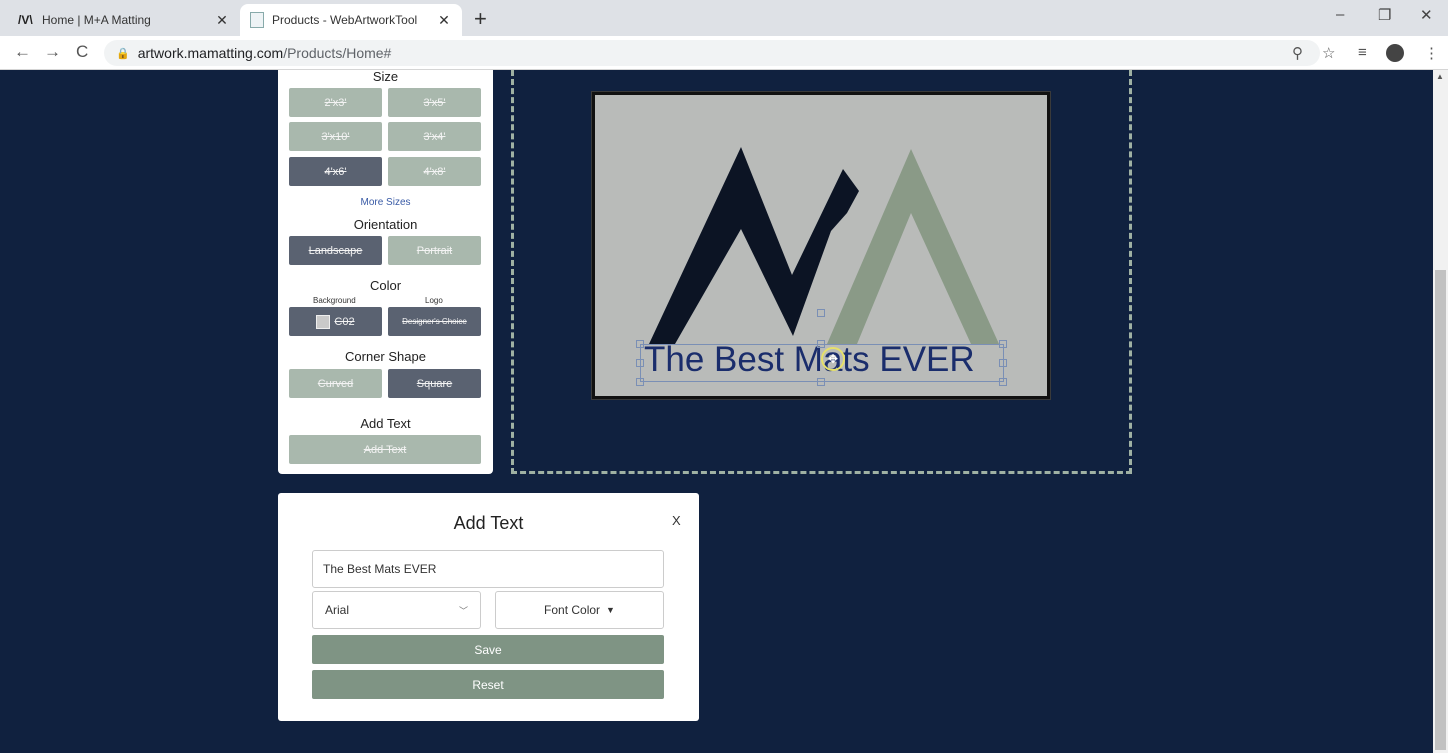  I want to click on star-icon: ☆, so click(1328, 53).